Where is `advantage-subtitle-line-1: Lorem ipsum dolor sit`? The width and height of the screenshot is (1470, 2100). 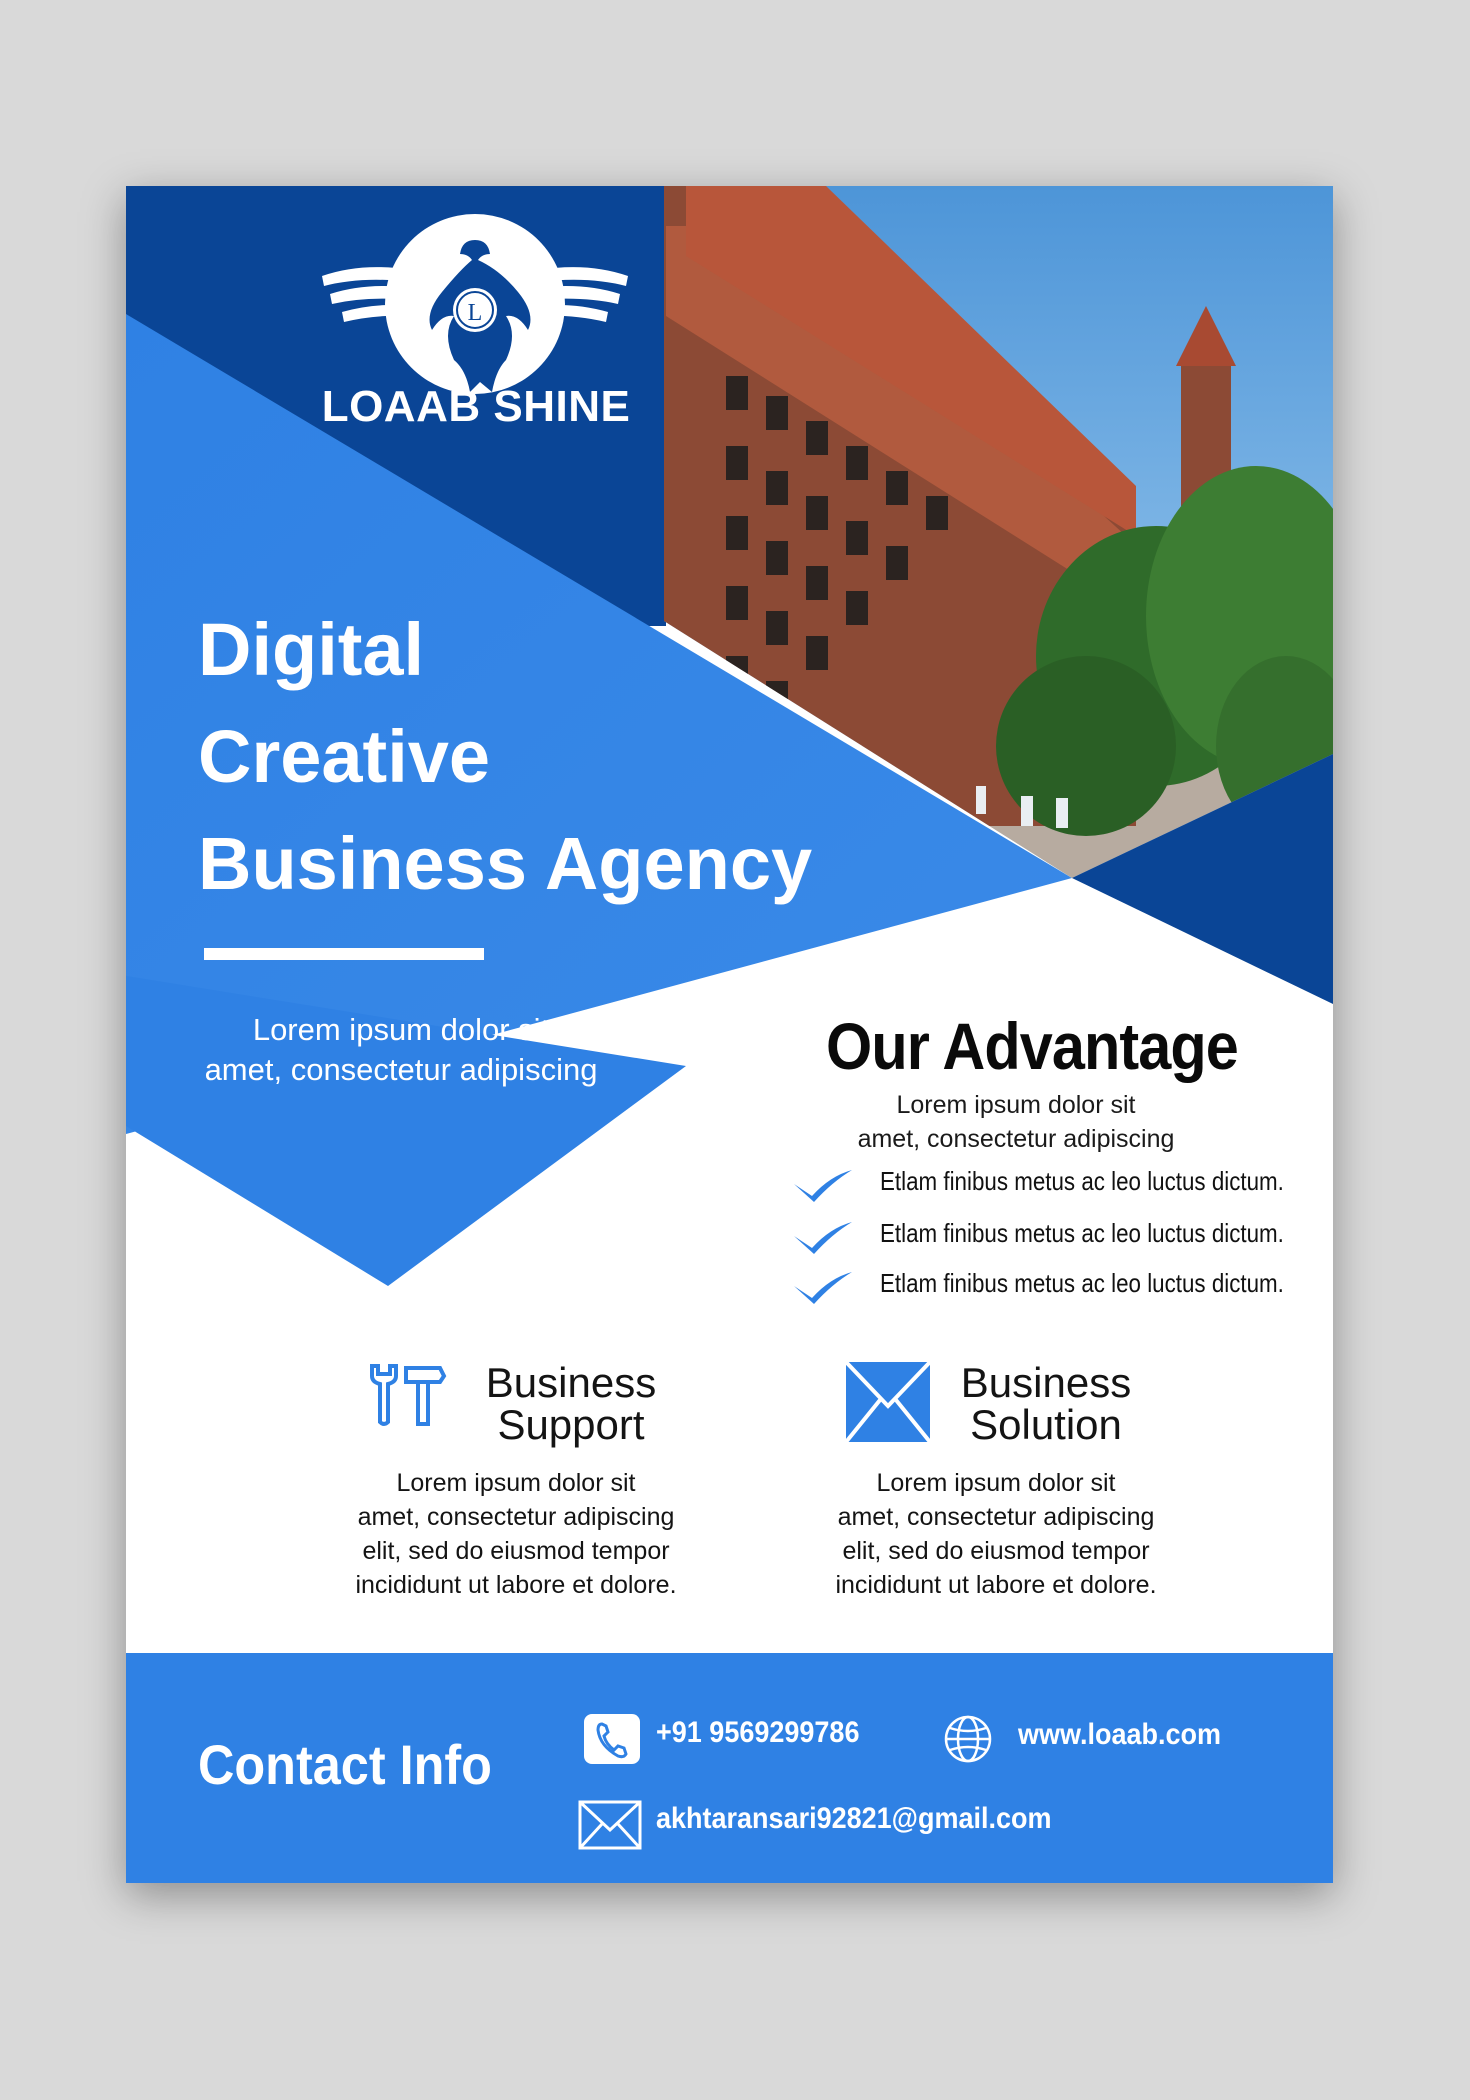
advantage-subtitle-line-1: Lorem ipsum dolor sit is located at coordinates (1016, 1105).